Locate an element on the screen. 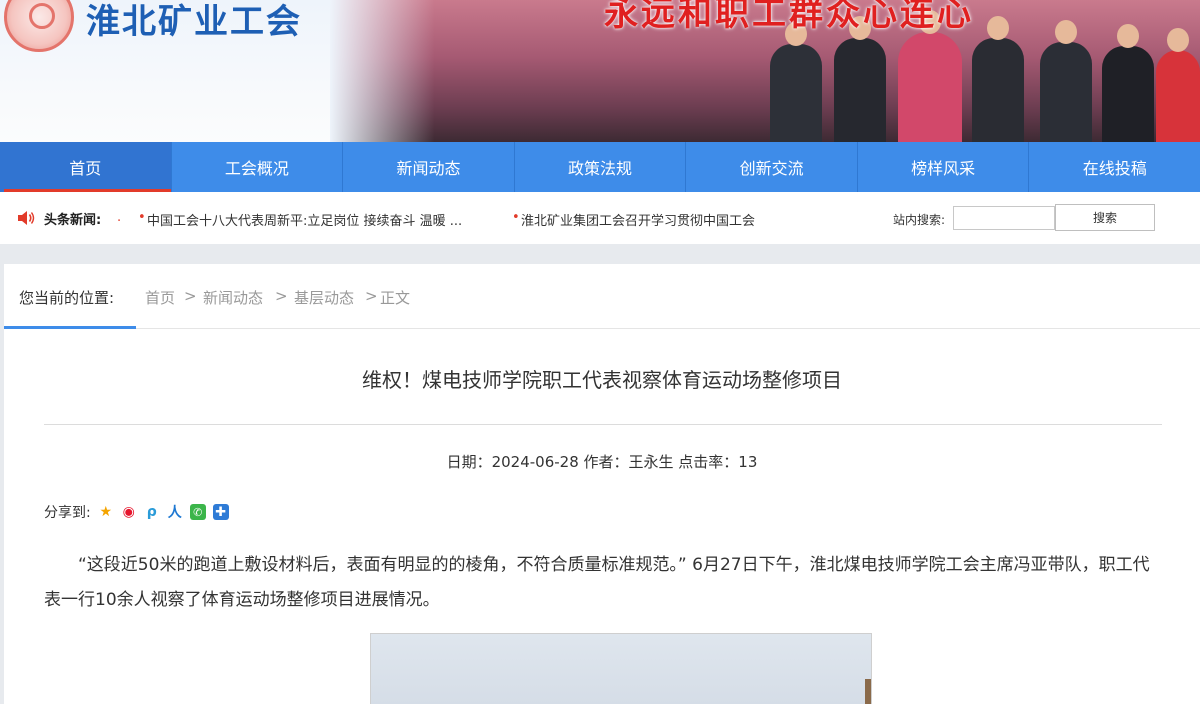 This screenshot has height=704, width=1200. share-label: 分享到: is located at coordinates (67, 513).